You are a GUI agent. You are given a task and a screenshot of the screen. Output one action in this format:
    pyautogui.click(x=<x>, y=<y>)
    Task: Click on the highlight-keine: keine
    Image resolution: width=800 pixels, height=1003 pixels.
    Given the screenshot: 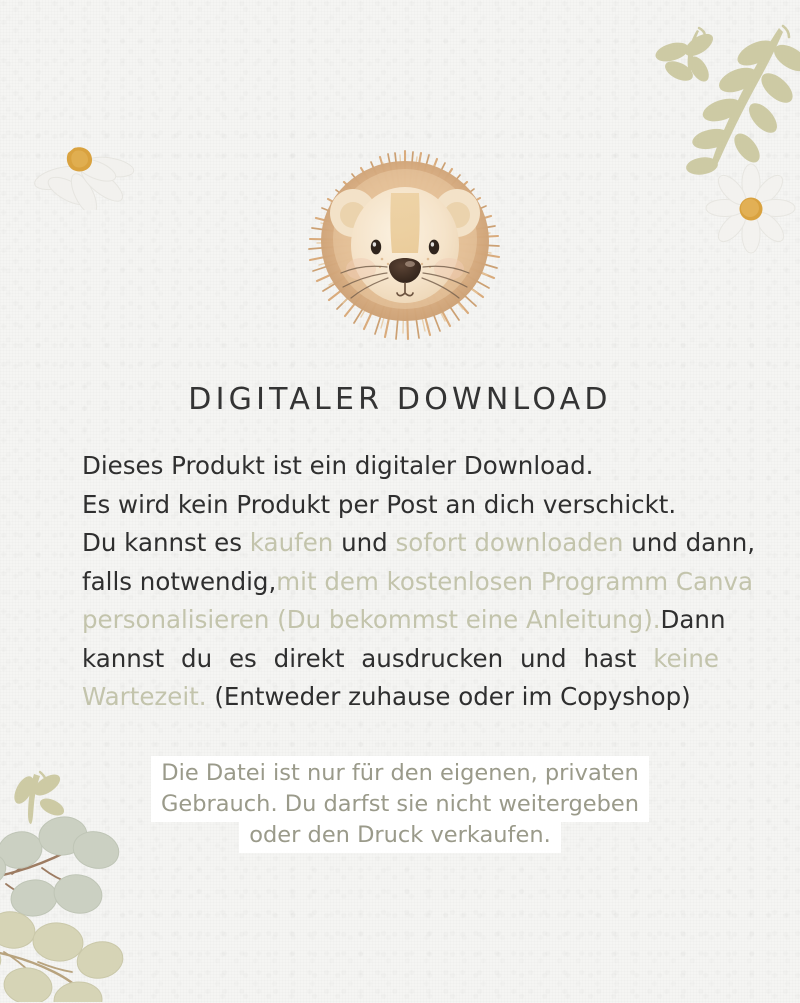 What is the action you would take?
    pyautogui.click(x=686, y=658)
    